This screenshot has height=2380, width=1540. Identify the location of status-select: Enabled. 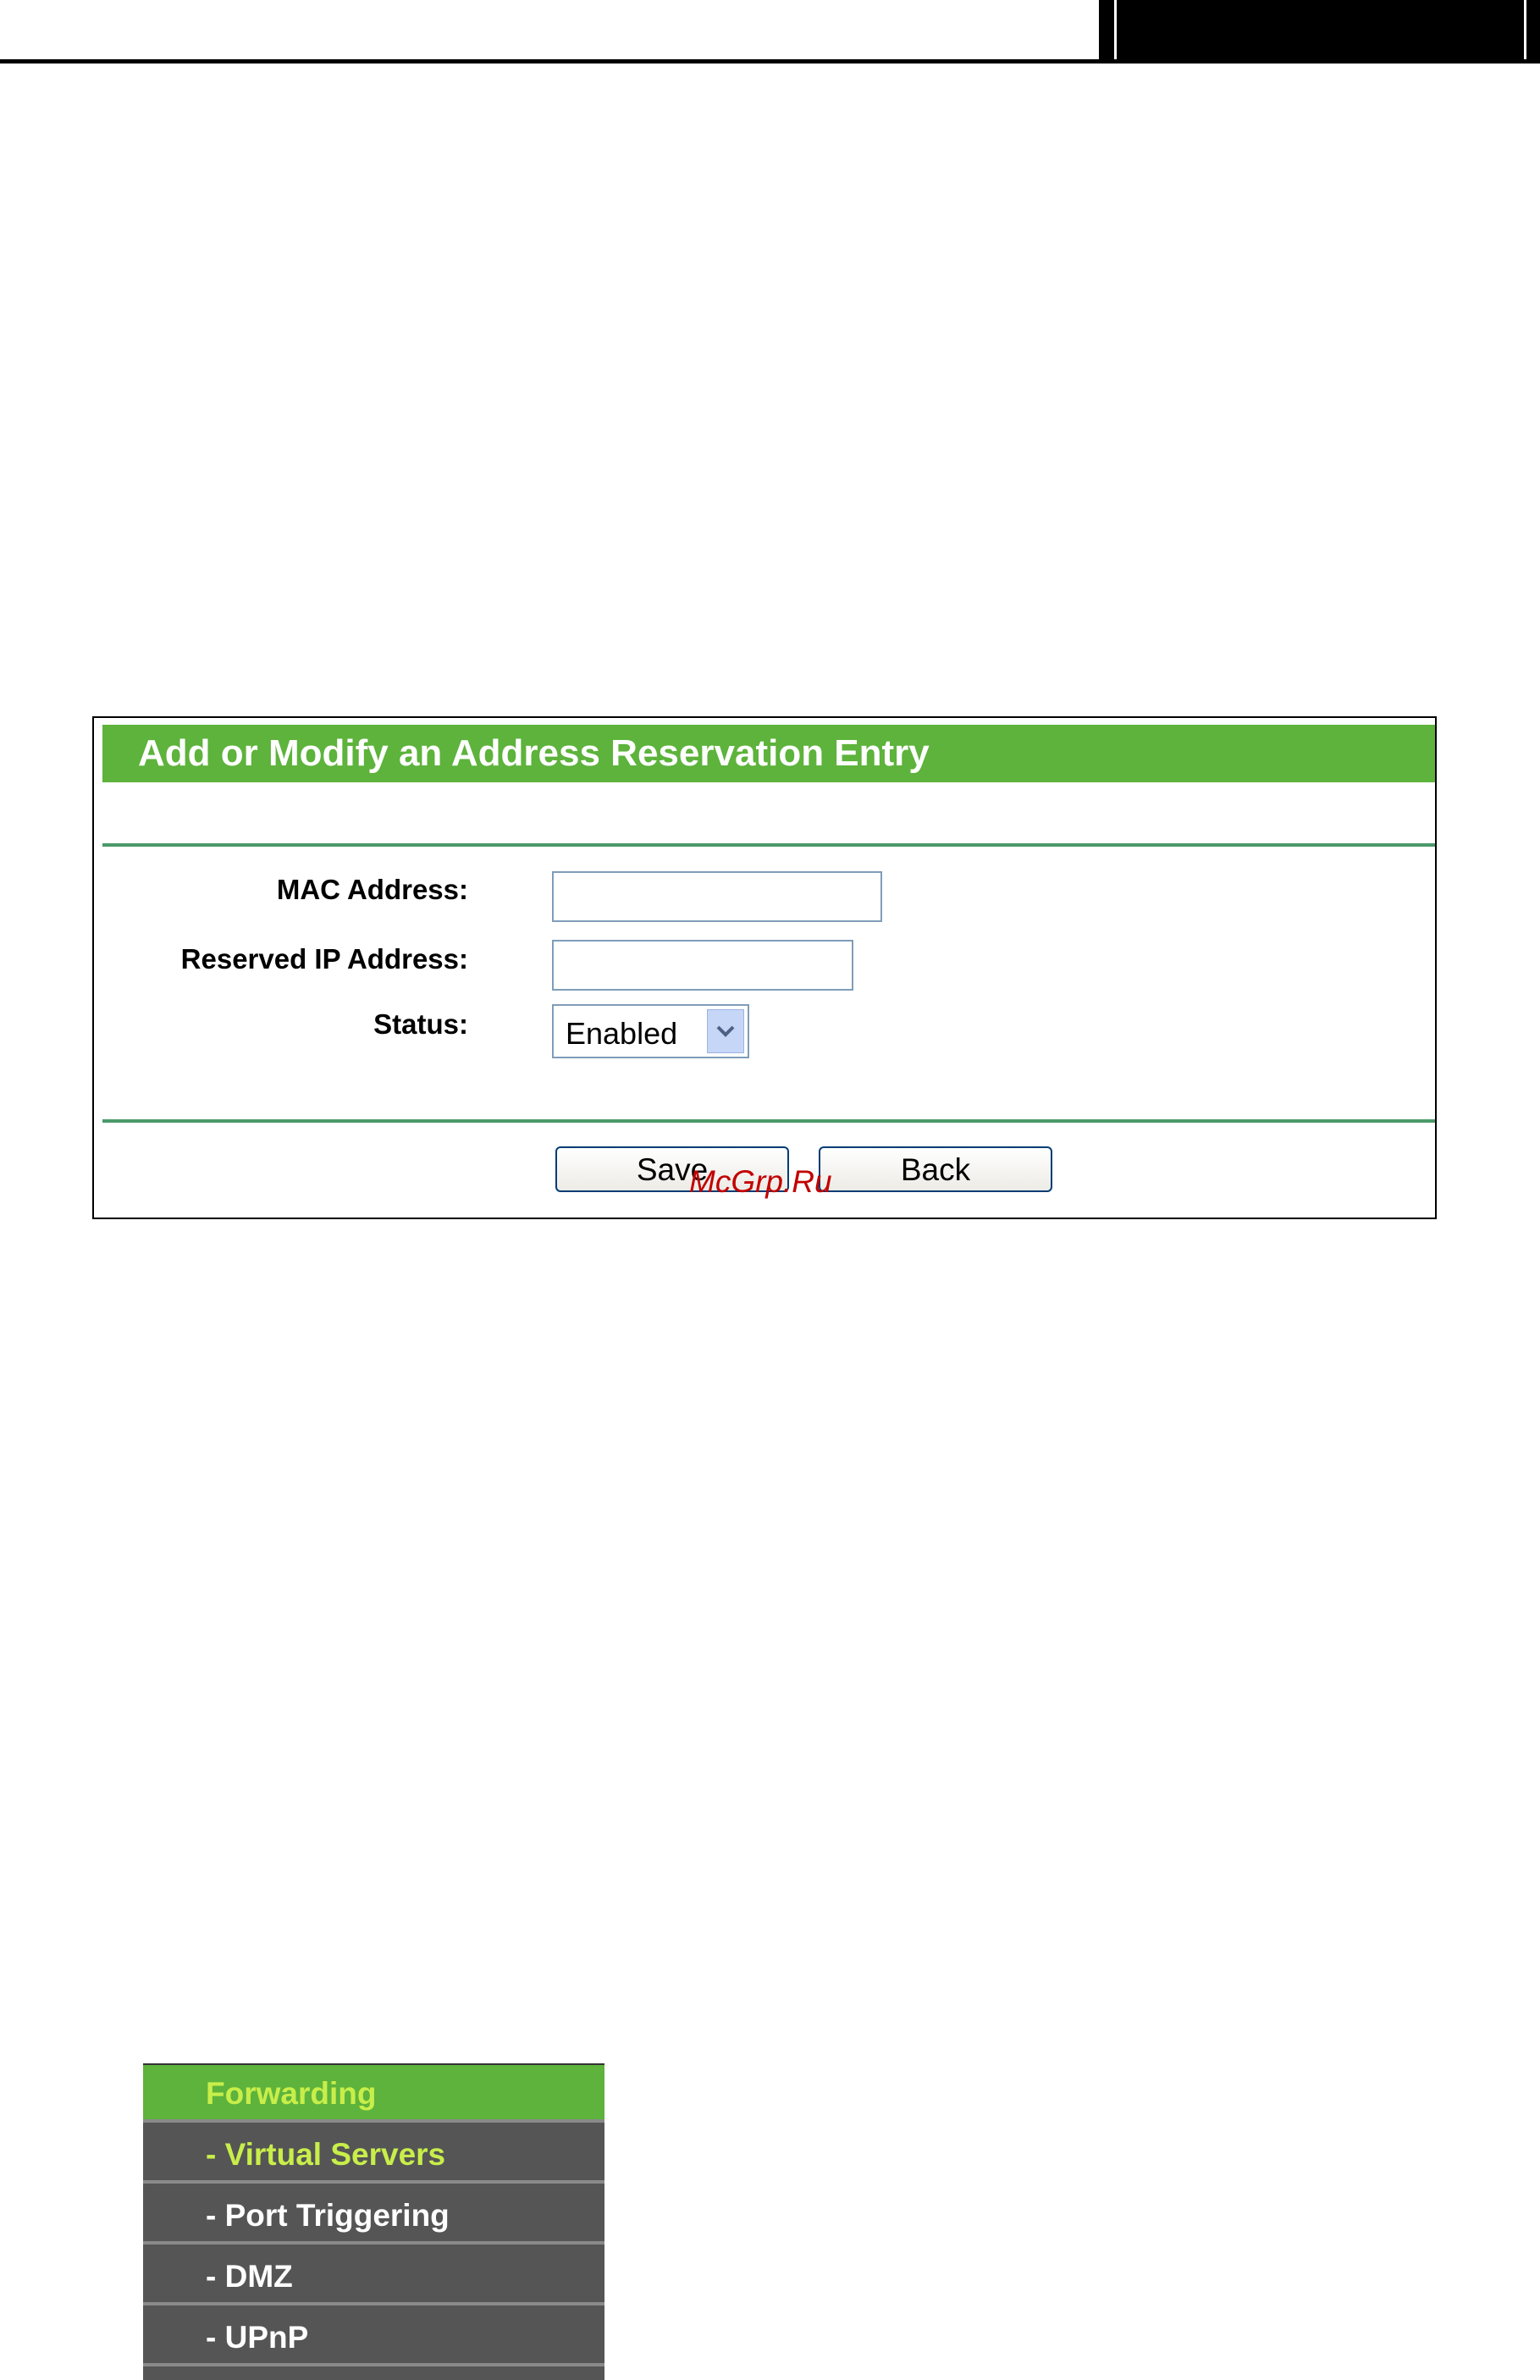
(650, 1031).